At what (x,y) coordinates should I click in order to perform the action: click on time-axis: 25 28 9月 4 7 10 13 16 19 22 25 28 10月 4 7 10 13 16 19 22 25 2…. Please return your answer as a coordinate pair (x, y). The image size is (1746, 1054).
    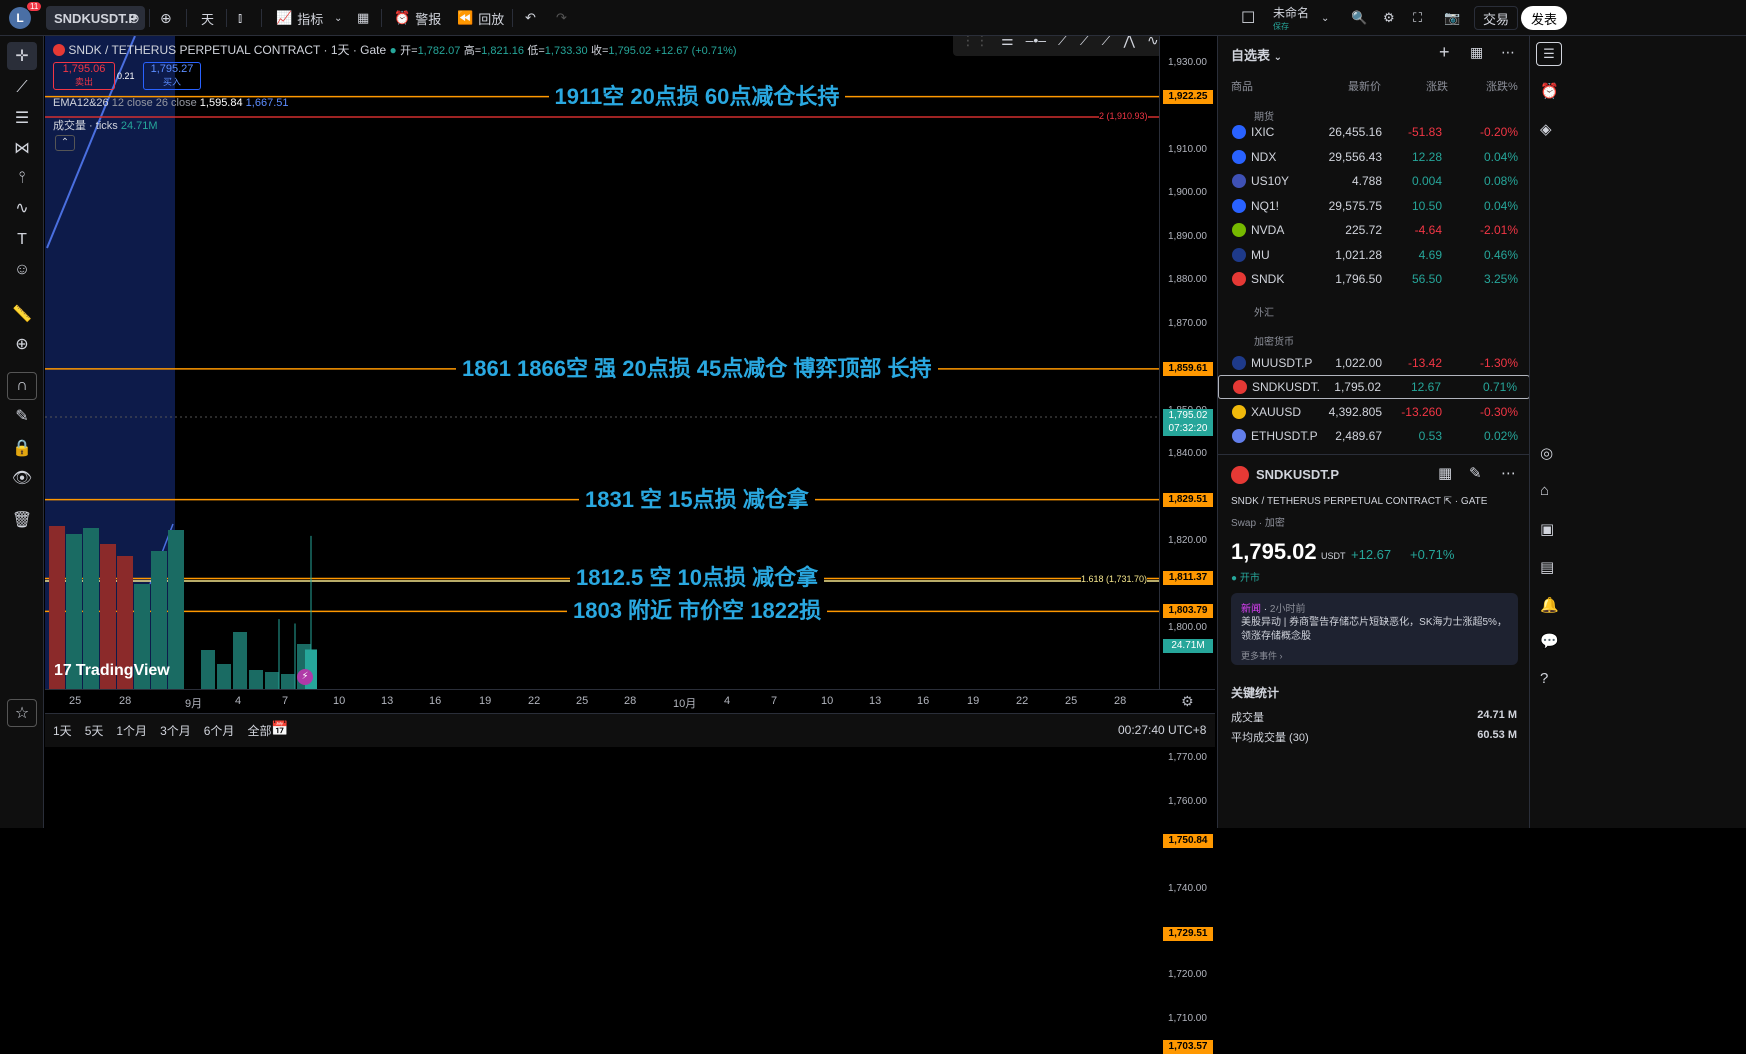
    Looking at the image, I should click on (630, 701).